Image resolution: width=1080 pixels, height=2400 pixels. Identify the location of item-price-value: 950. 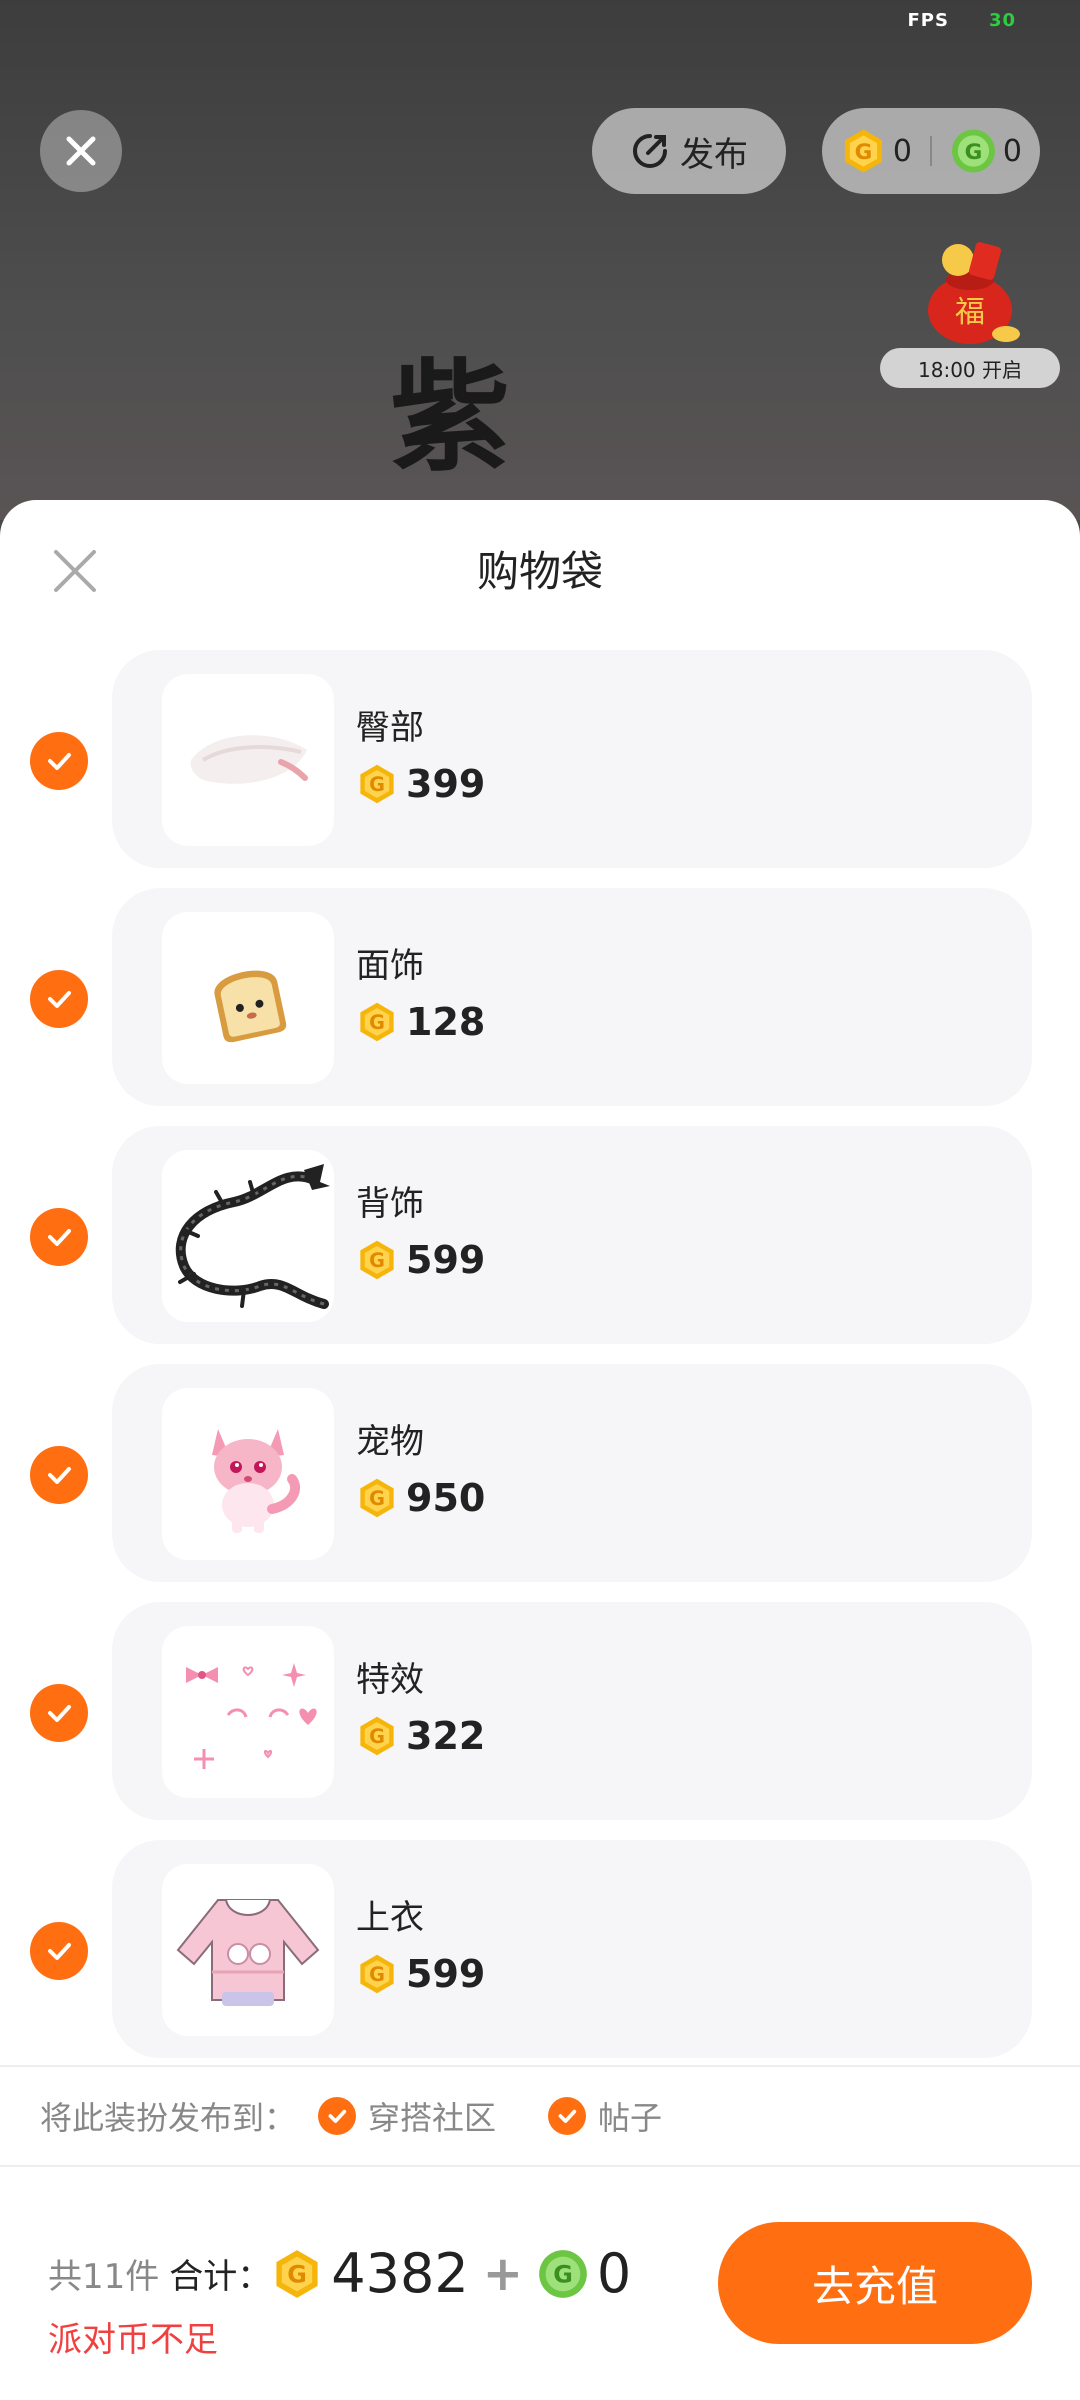
(446, 1498).